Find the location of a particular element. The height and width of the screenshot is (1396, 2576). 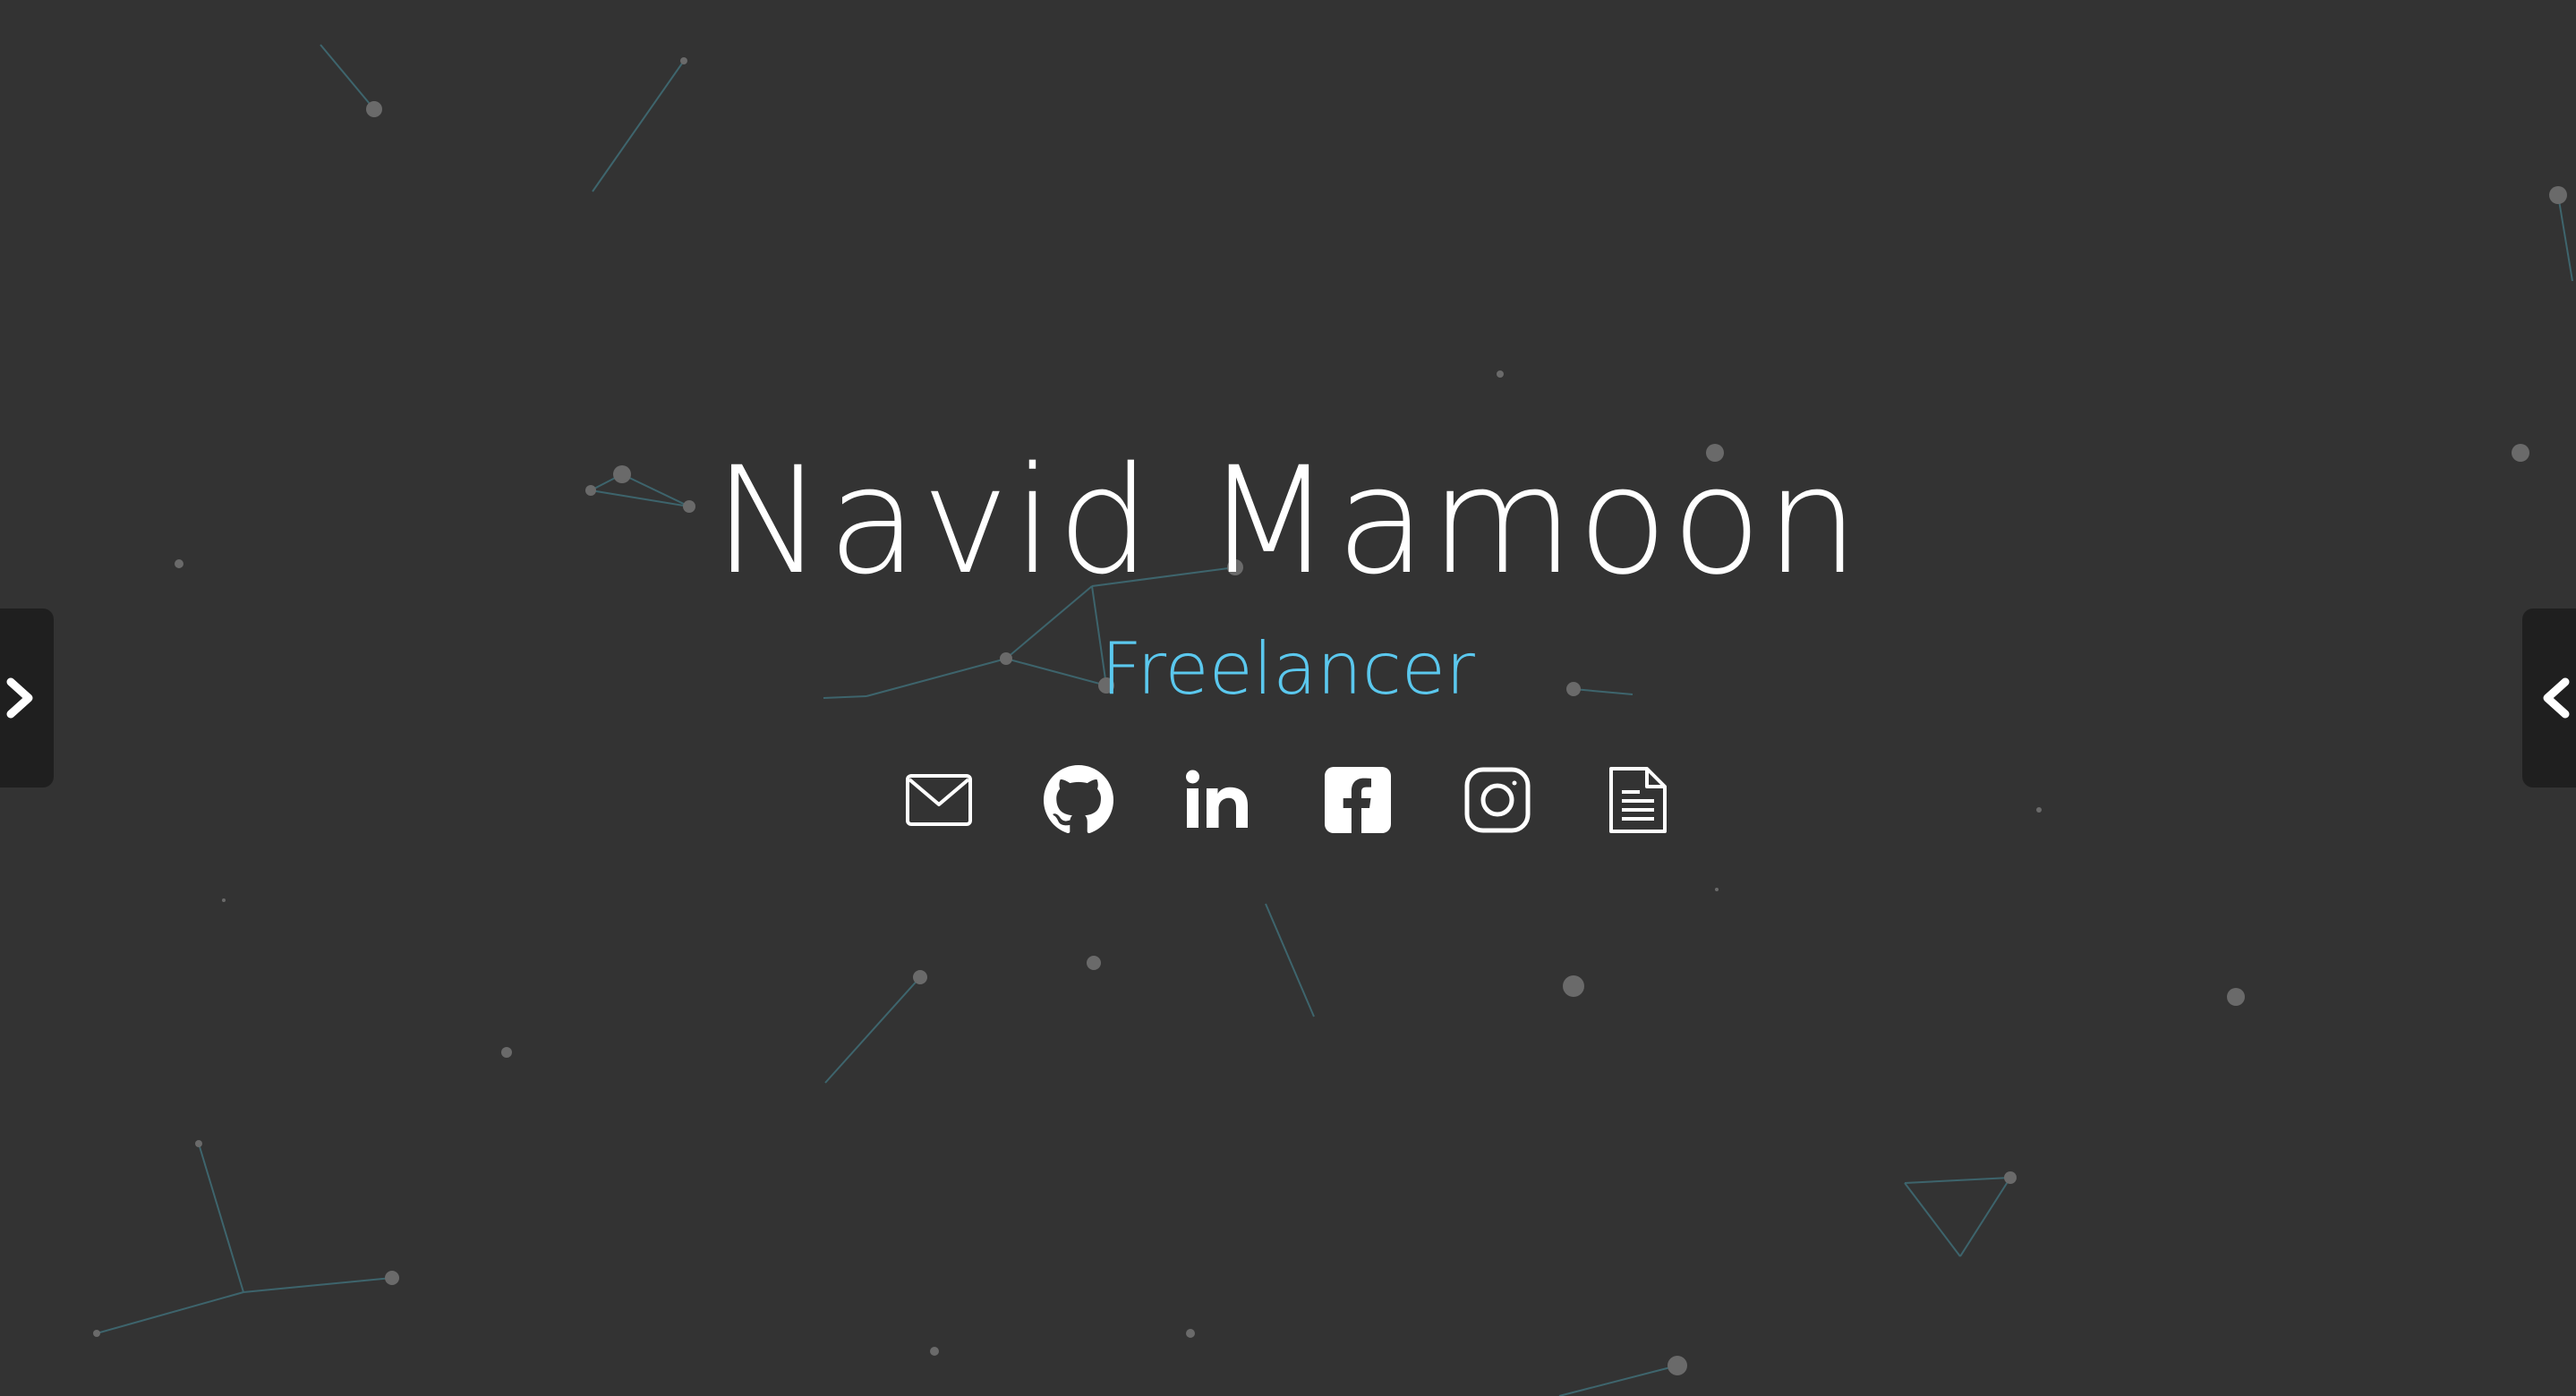

resume-link is located at coordinates (1637, 800).